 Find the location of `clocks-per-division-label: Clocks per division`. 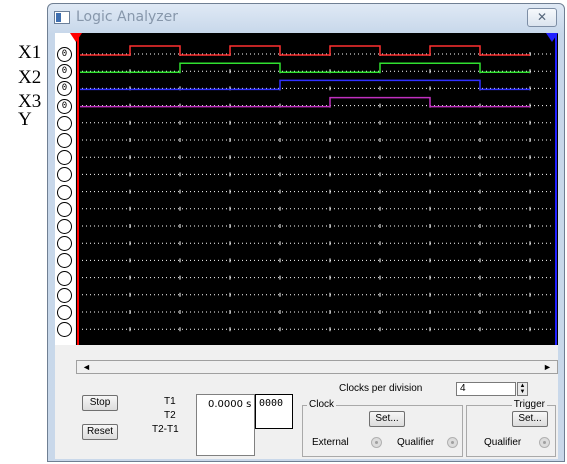

clocks-per-division-label: Clocks per division is located at coordinates (381, 388).